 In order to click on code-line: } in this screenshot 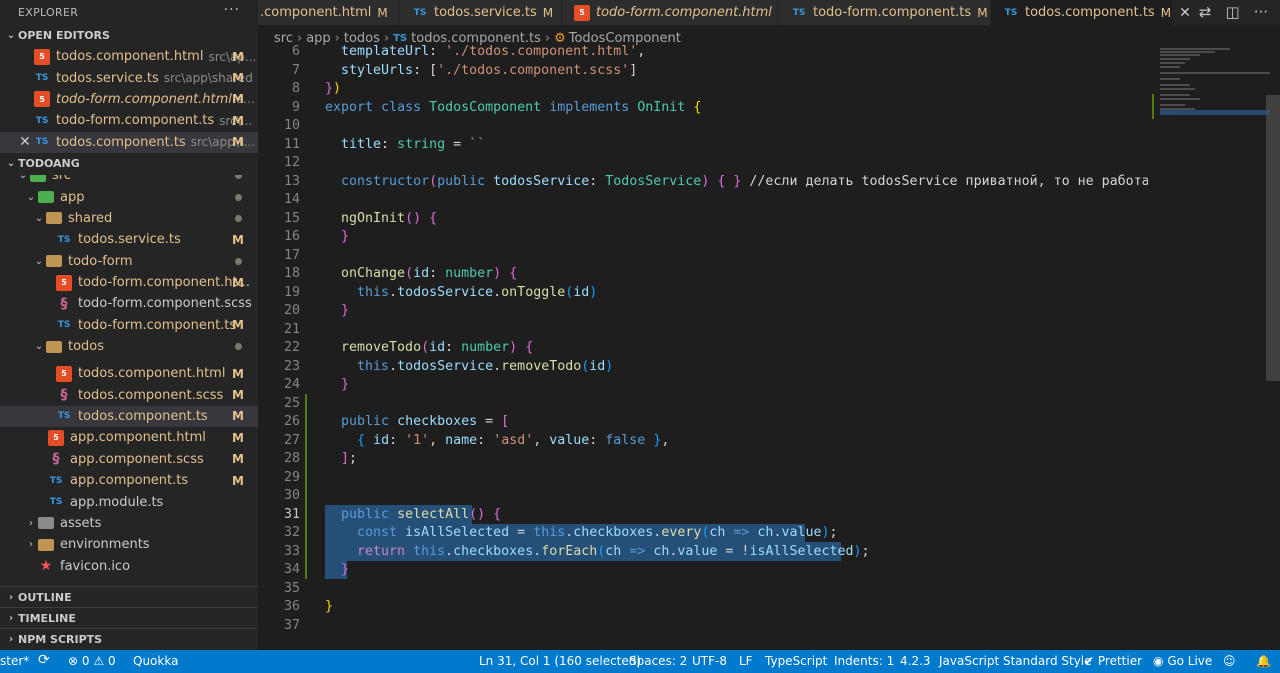, I will do `click(345, 384)`.